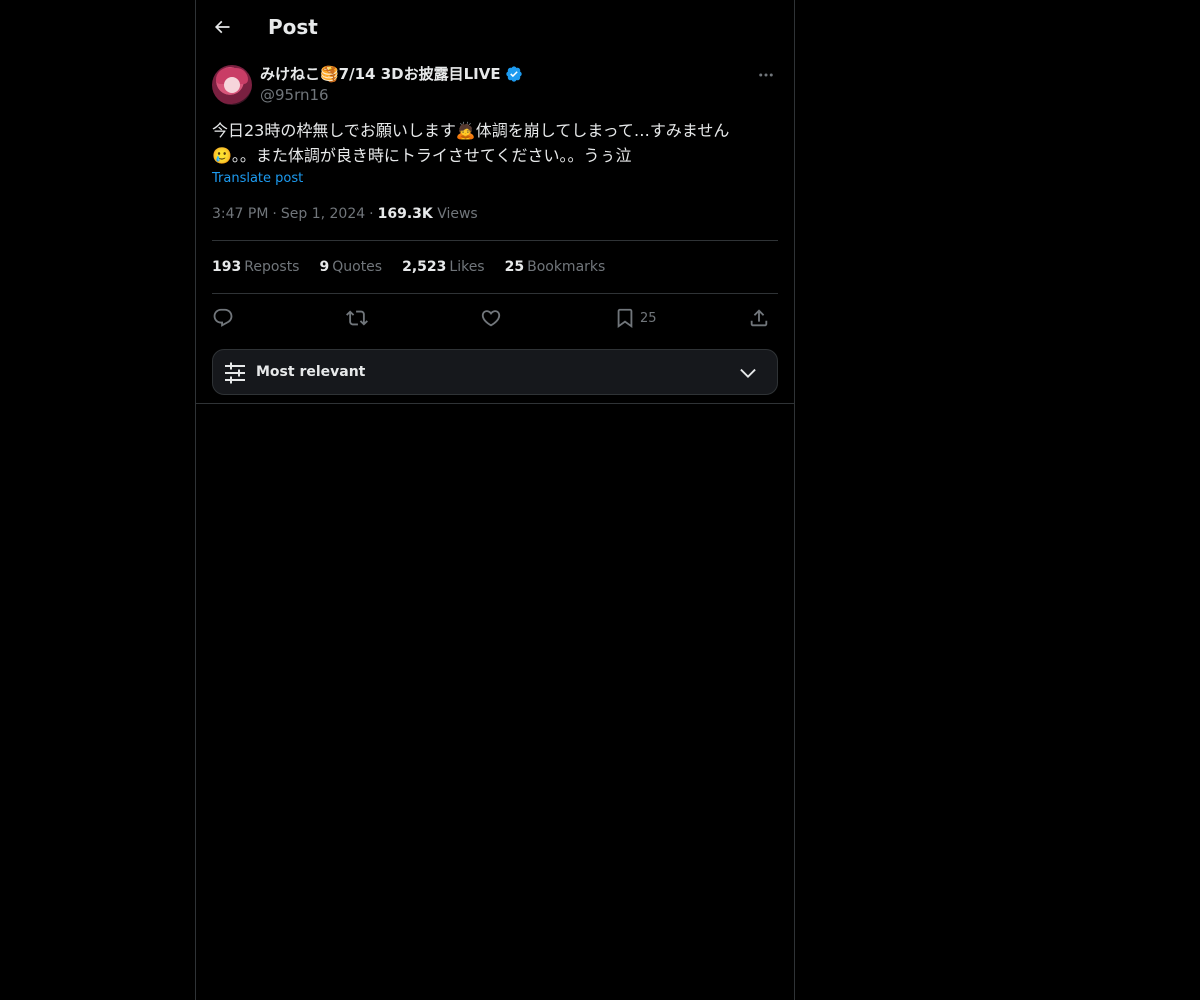 This screenshot has width=1200, height=1000. I want to click on views-label: Views, so click(457, 214).